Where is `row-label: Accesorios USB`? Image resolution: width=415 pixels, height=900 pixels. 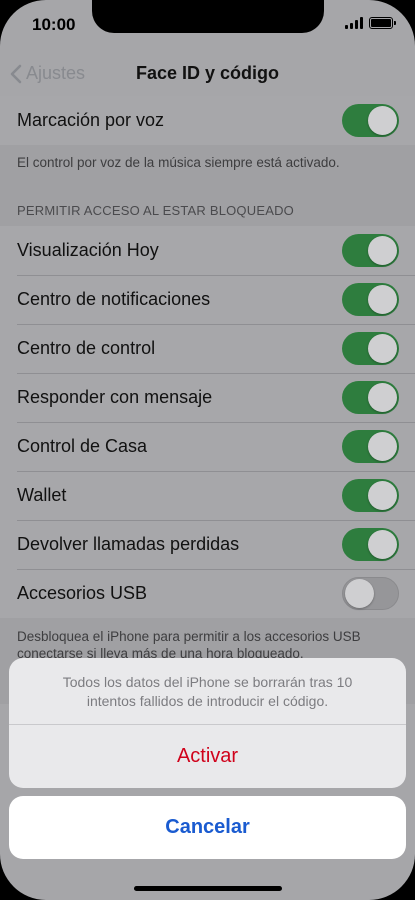 row-label: Accesorios USB is located at coordinates (82, 593).